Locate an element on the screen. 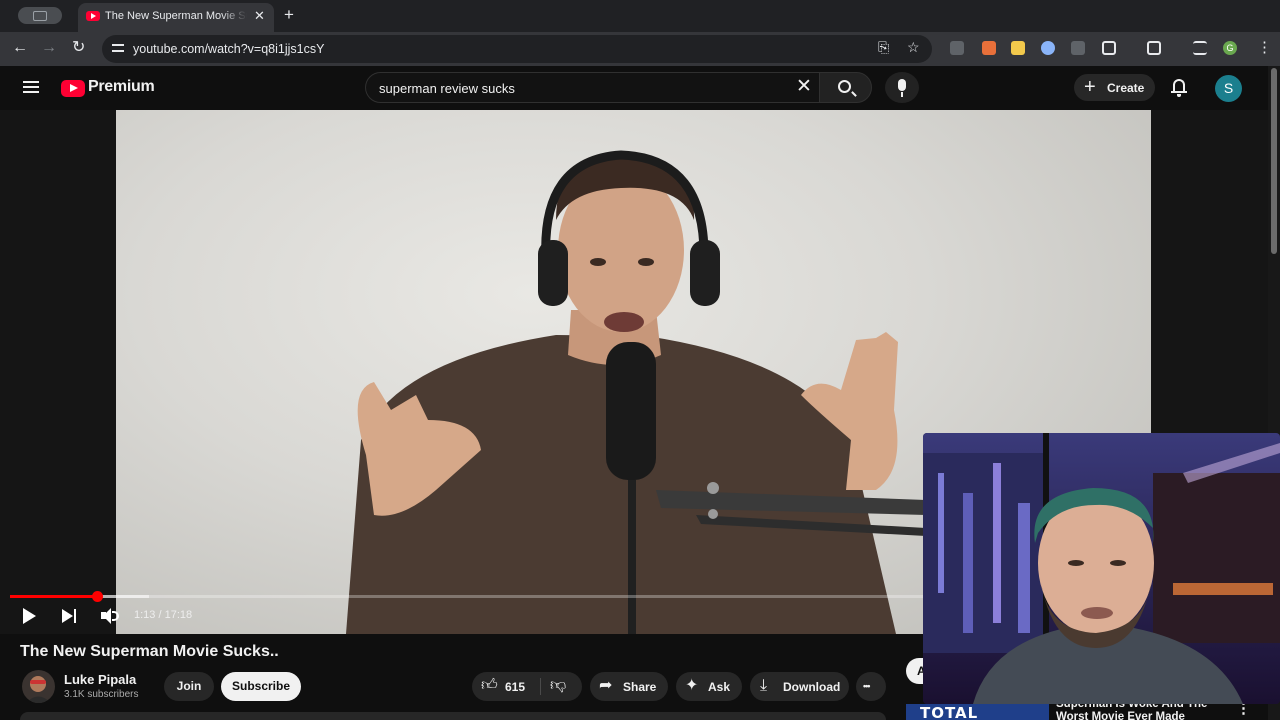  progress-played is located at coordinates (54, 596).